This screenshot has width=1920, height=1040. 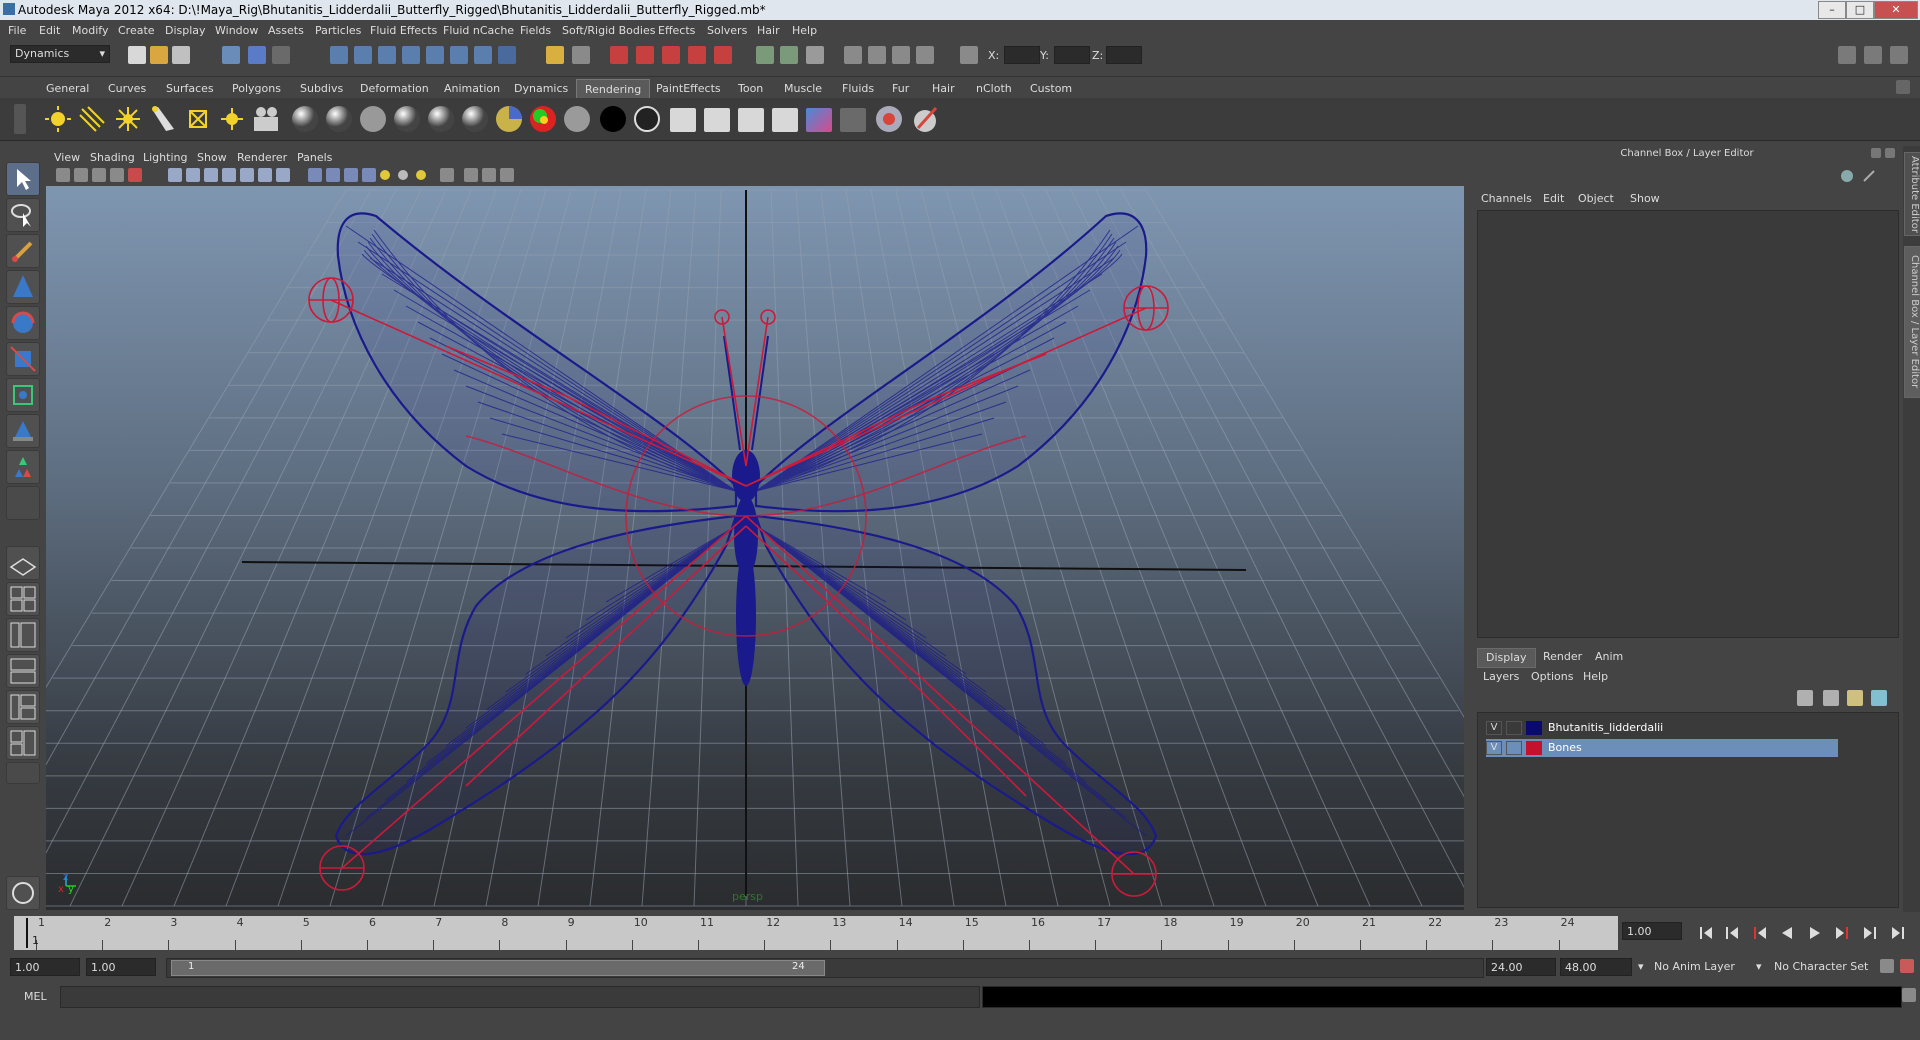 I want to click on surface-shader-icon, so click(x=577, y=119).